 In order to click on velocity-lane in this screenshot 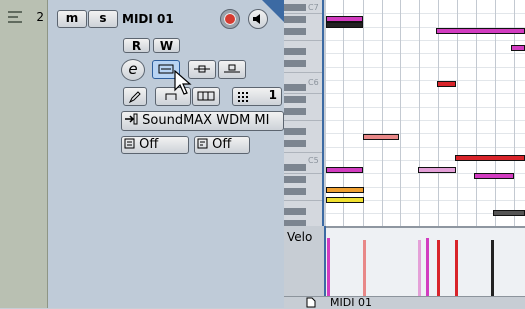, I will do `click(425, 261)`.